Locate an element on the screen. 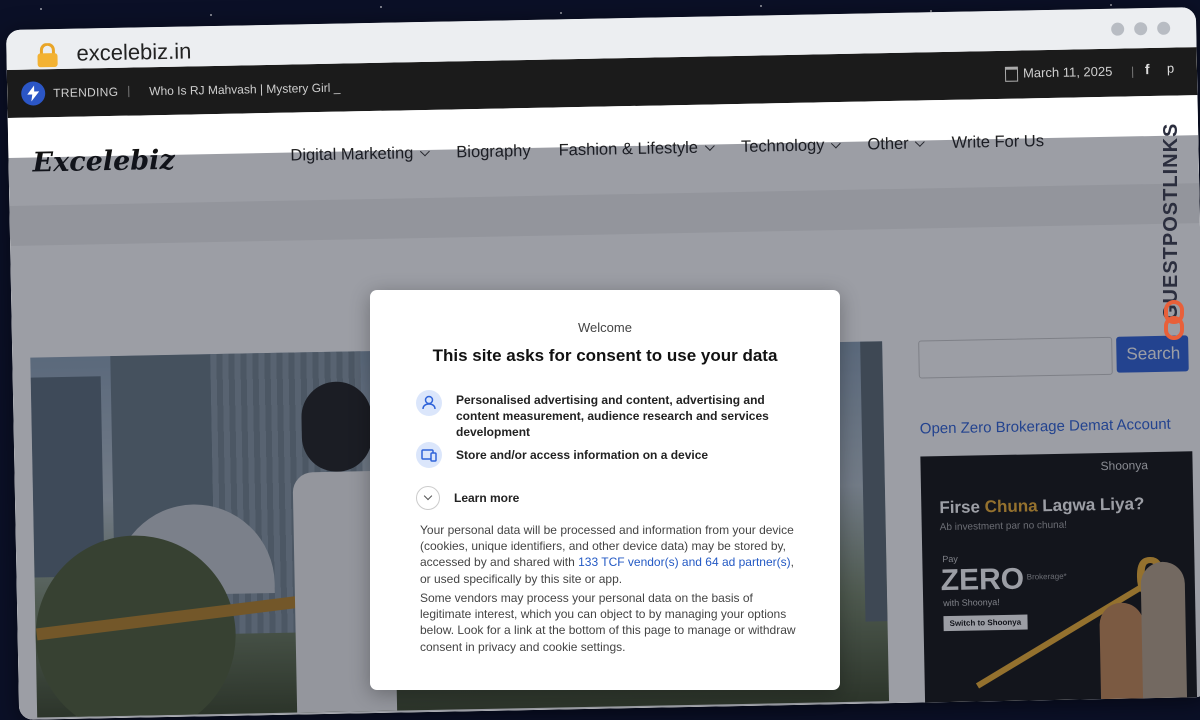 This screenshot has width=1200, height=720. chain-link-icon is located at coordinates (1174, 320).